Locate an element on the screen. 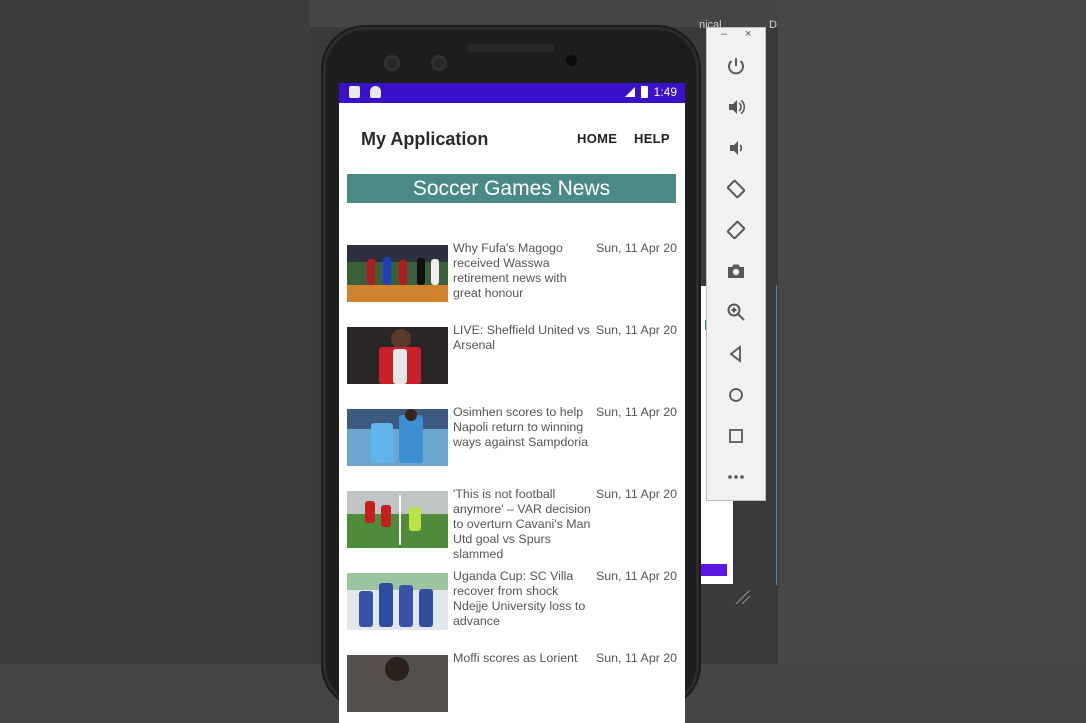 The height and width of the screenshot is (723, 1086). more-icon is located at coordinates (736, 477).